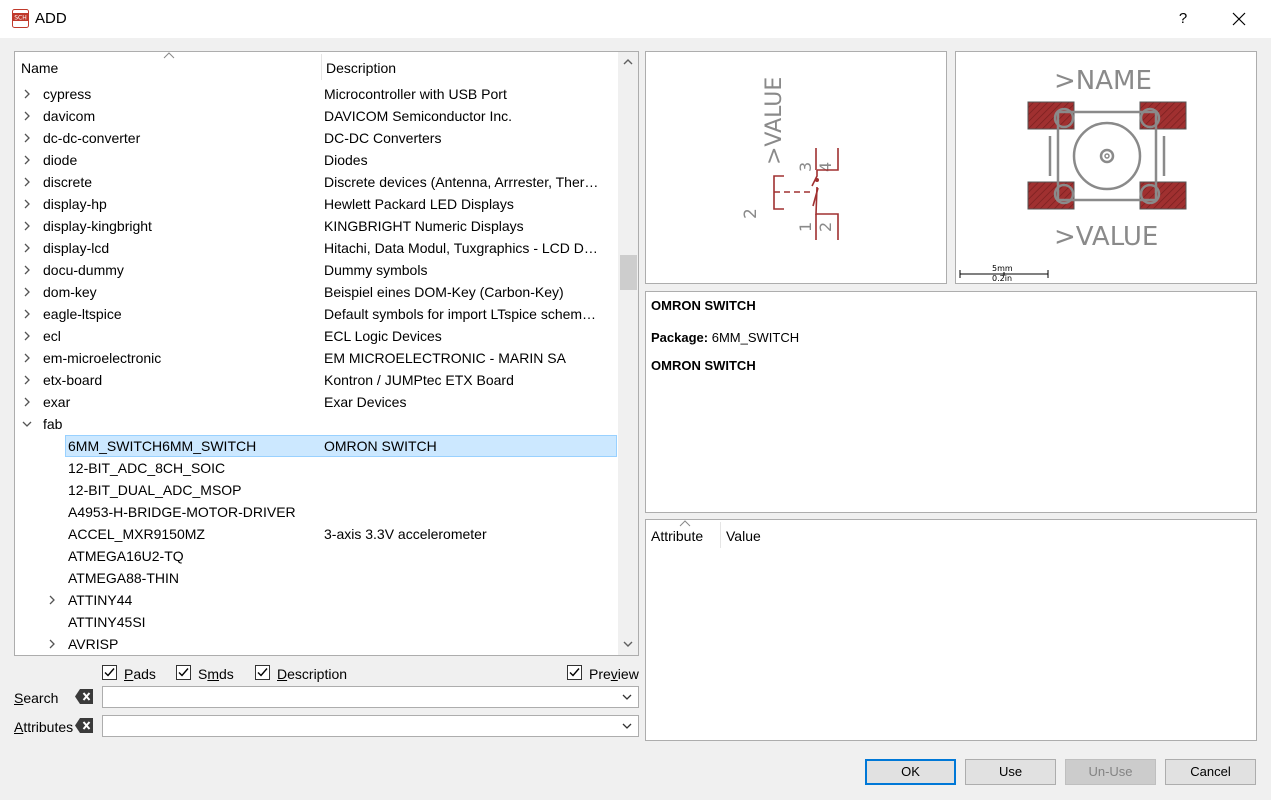 The height and width of the screenshot is (800, 1271). I want to click on tree-row-name: 12-BIT_DUAL_ADC_MSOP, so click(155, 490).